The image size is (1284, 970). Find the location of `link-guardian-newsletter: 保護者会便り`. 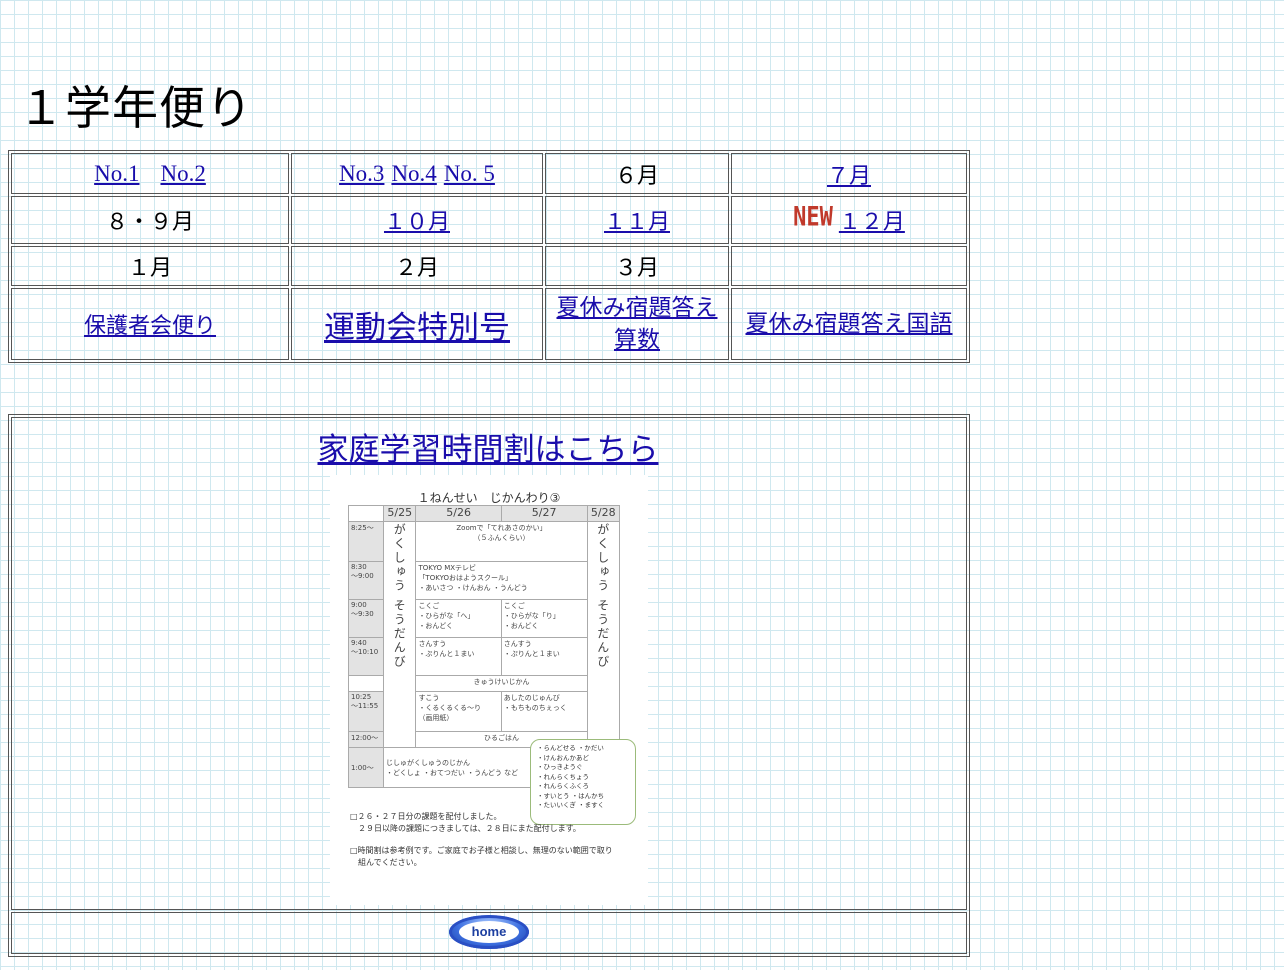

link-guardian-newsletter: 保護者会便り is located at coordinates (150, 326).